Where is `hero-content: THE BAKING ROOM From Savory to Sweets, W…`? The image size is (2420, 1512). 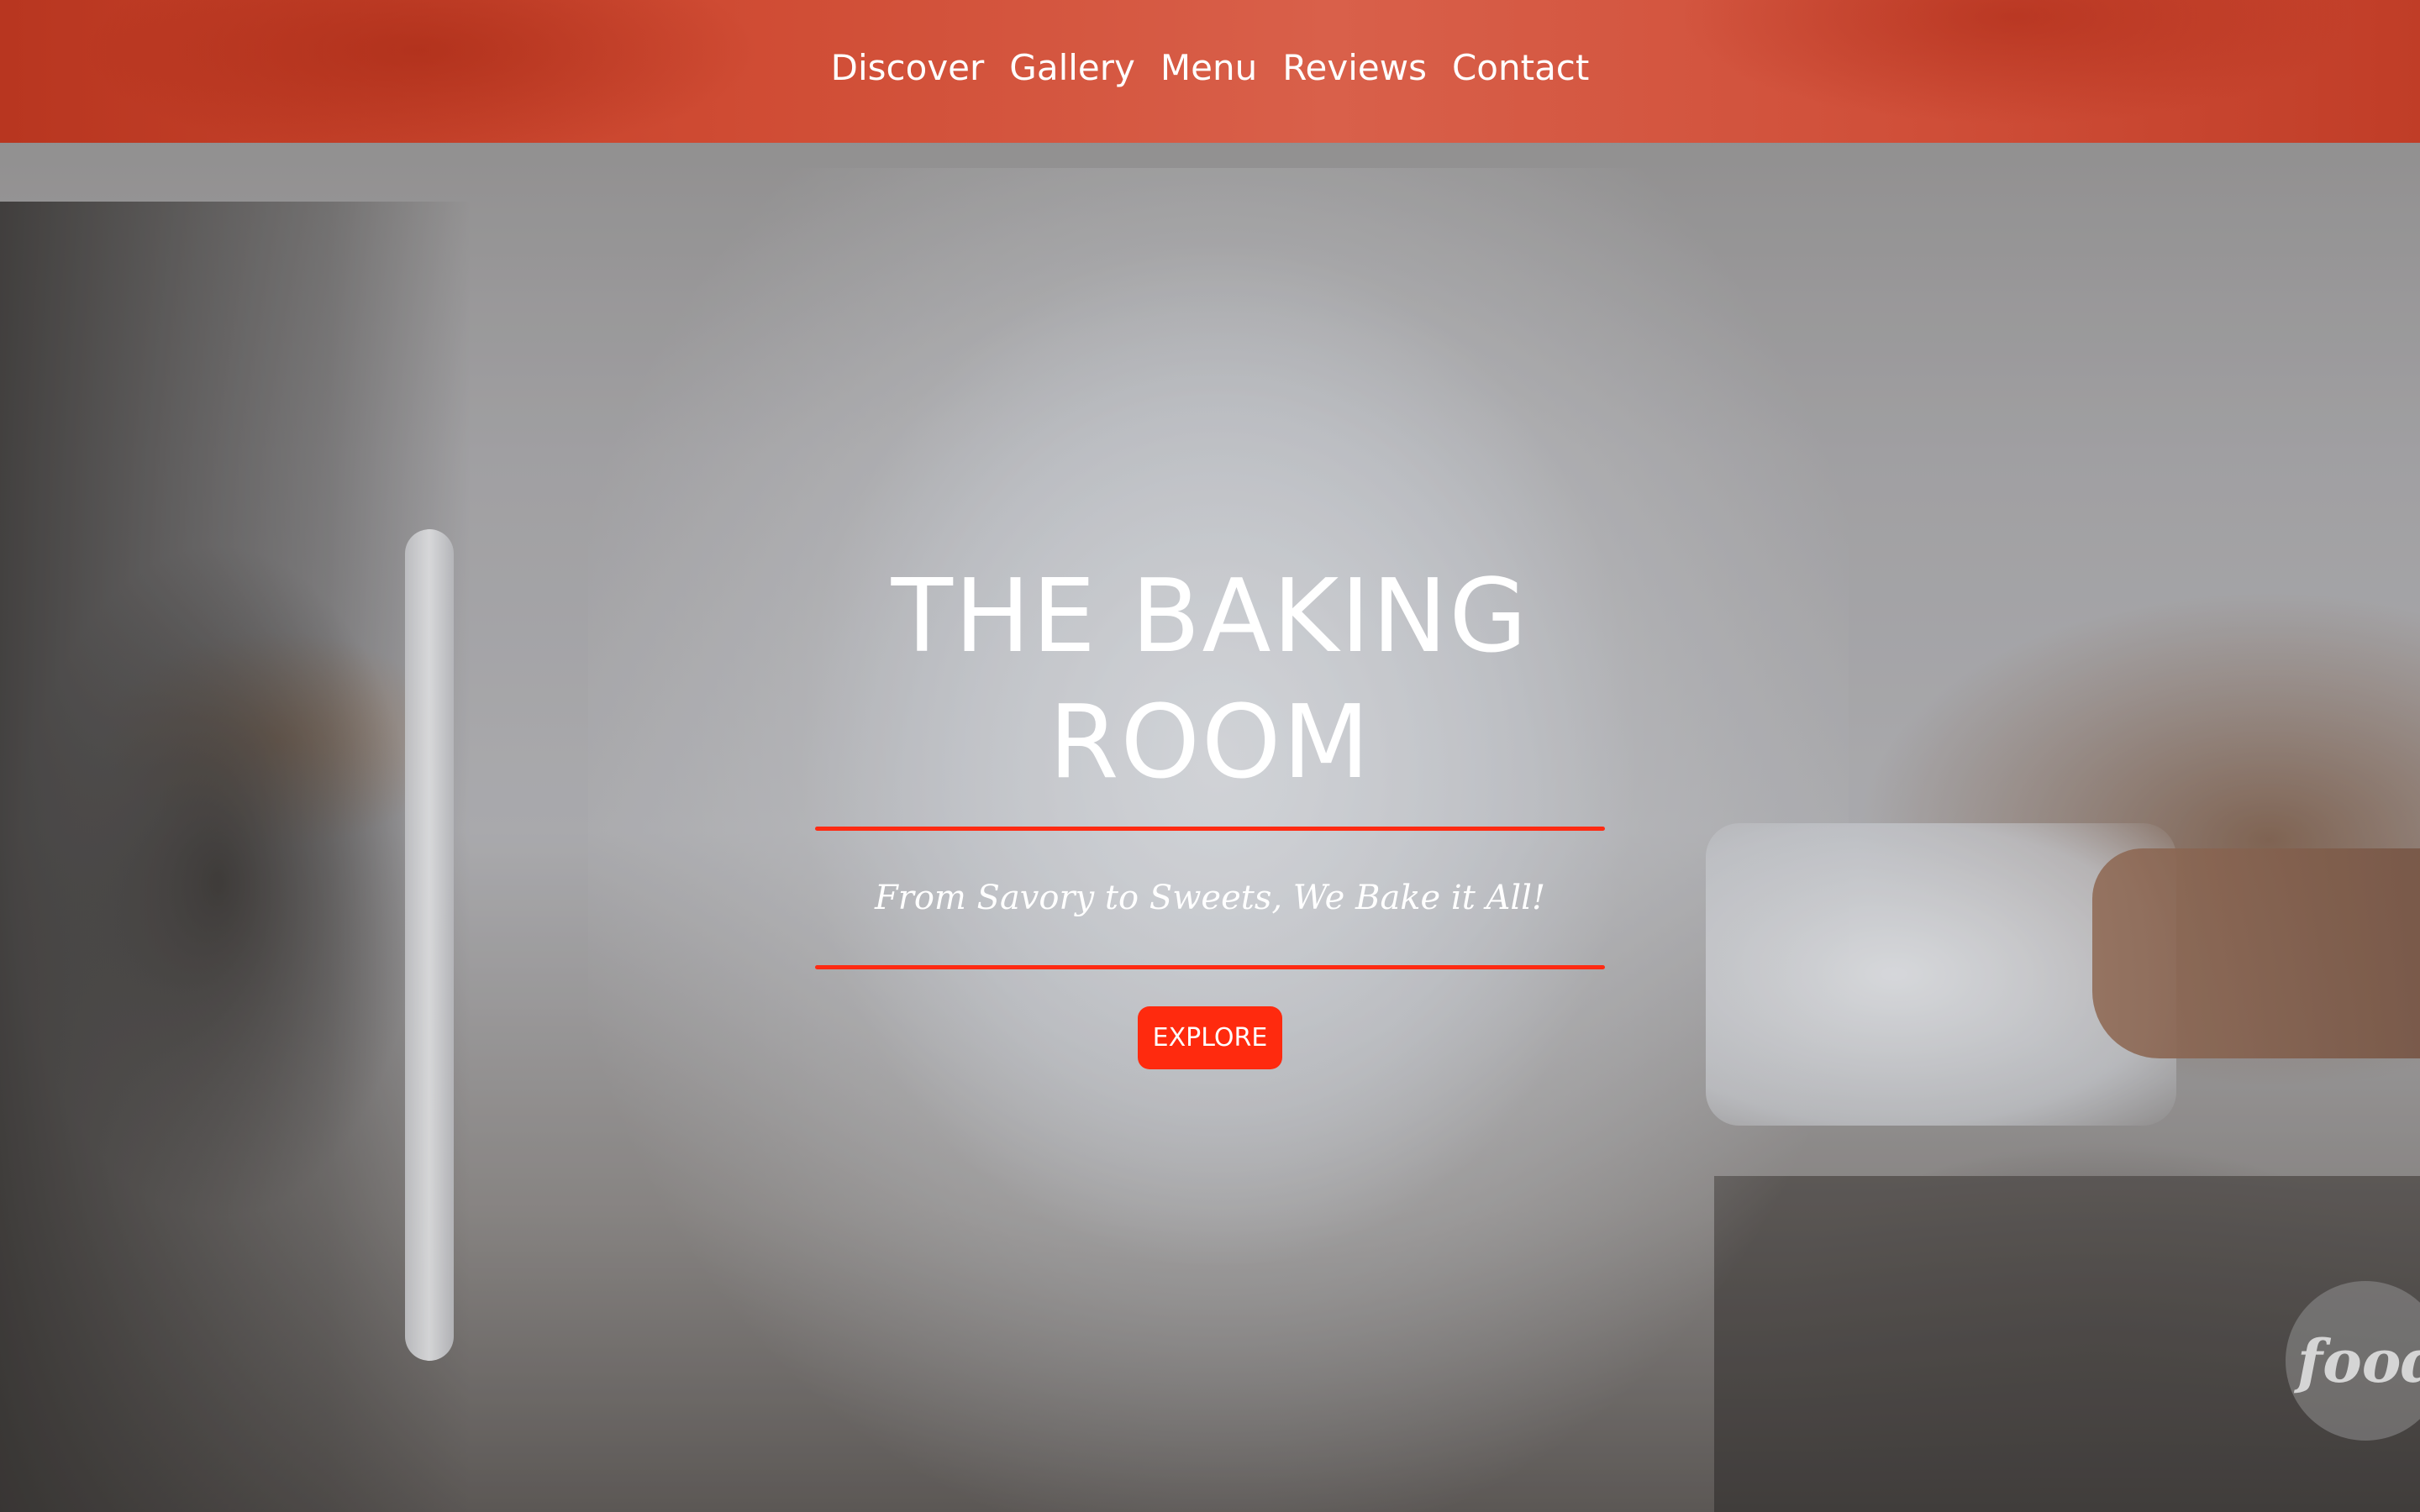 hero-content: THE BAKING ROOM From Savory to Sweets, W… is located at coordinates (1210, 811).